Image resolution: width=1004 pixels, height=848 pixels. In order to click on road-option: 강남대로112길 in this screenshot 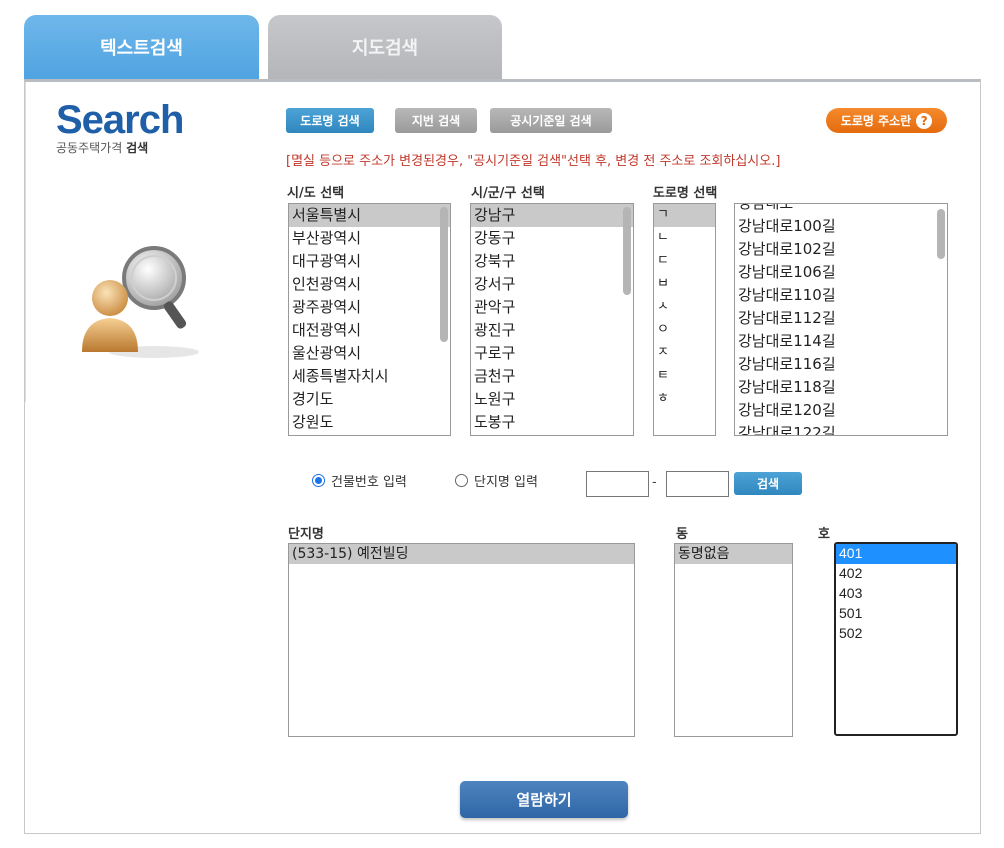, I will do `click(841, 318)`.